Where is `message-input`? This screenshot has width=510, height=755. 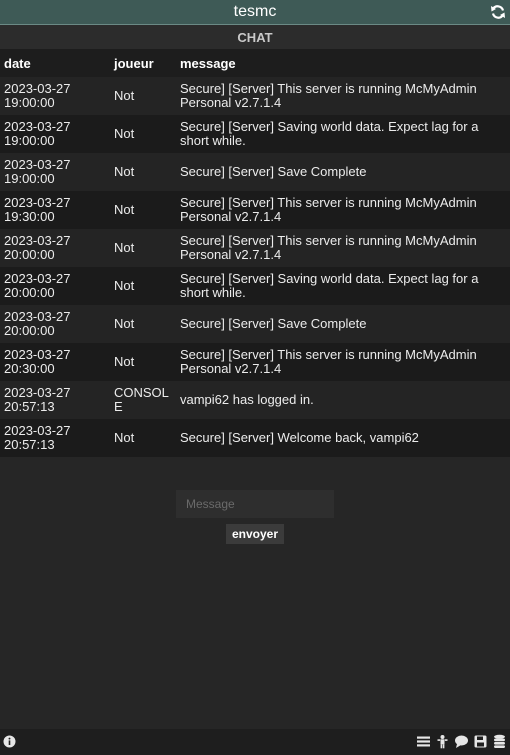 message-input is located at coordinates (255, 504).